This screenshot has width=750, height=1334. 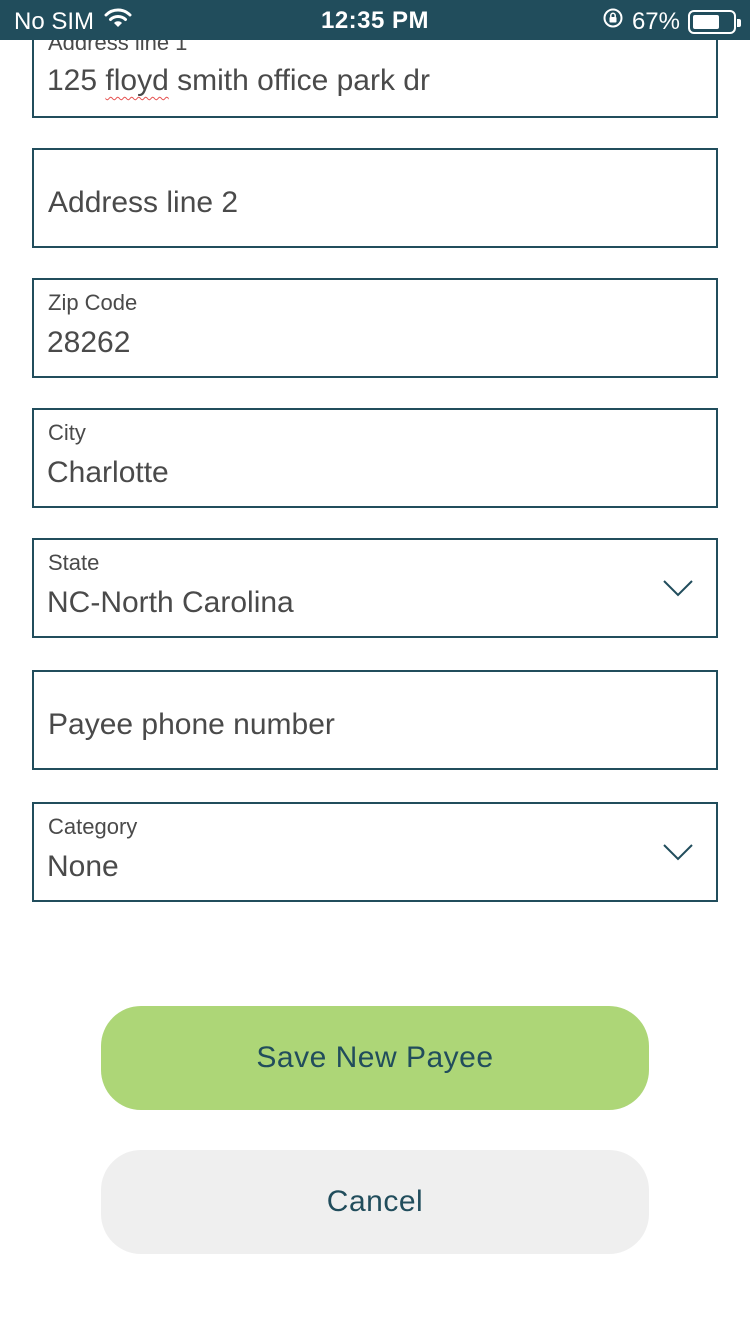 What do you see at coordinates (655, 21) in the screenshot?
I see `battery-percent: 67%` at bounding box center [655, 21].